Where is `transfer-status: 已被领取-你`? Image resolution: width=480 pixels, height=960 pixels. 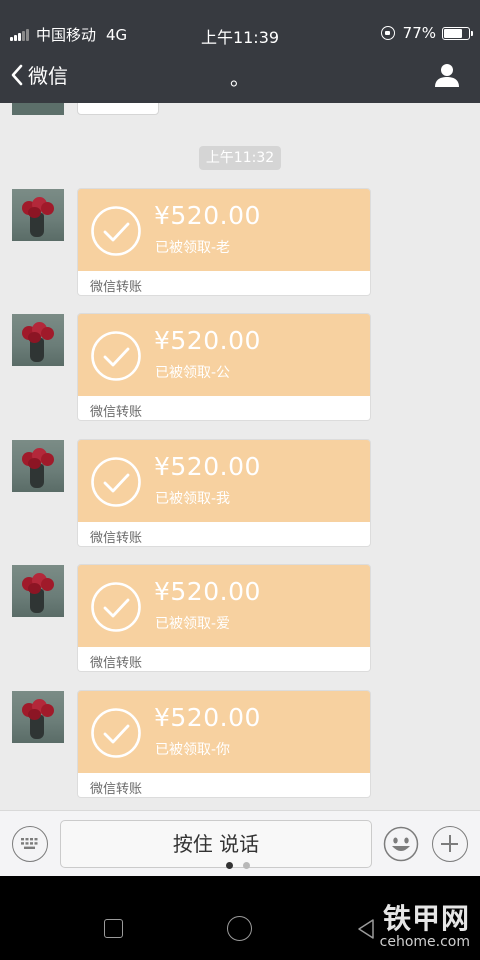 transfer-status: 已被领取-你 is located at coordinates (193, 750).